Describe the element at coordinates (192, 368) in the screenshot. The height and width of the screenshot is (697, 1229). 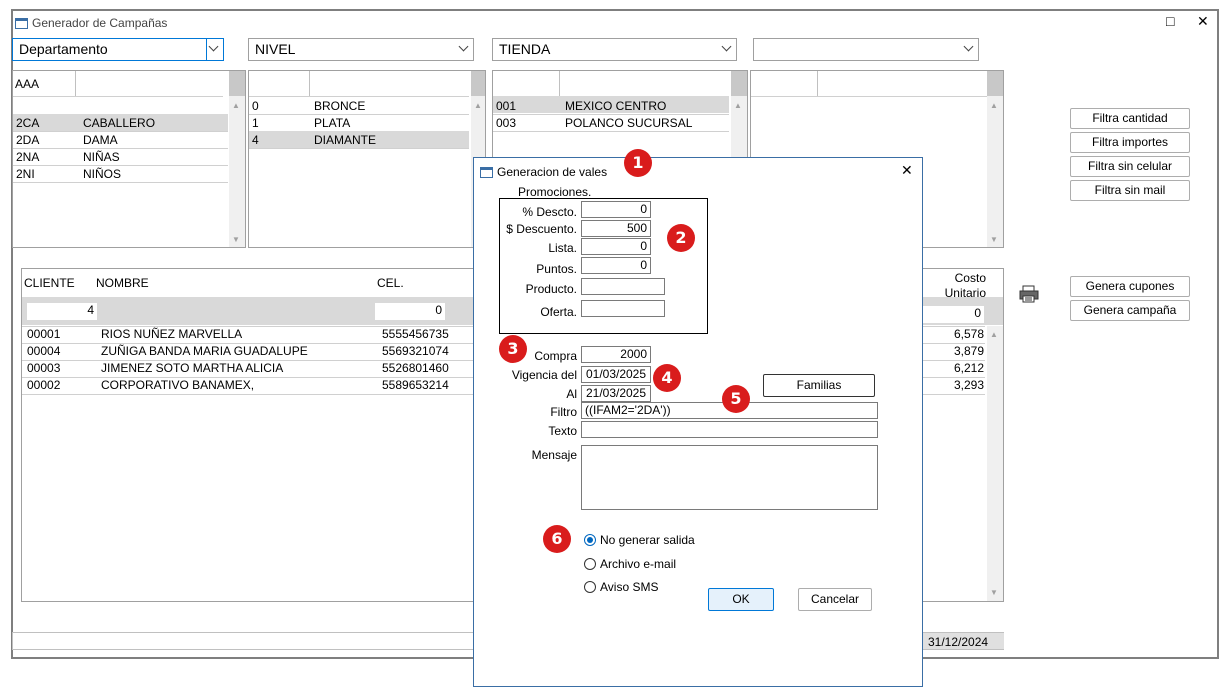
I see `table-row-nombre: JIMENEZ SOTO MARTHA ALICIA` at that location.